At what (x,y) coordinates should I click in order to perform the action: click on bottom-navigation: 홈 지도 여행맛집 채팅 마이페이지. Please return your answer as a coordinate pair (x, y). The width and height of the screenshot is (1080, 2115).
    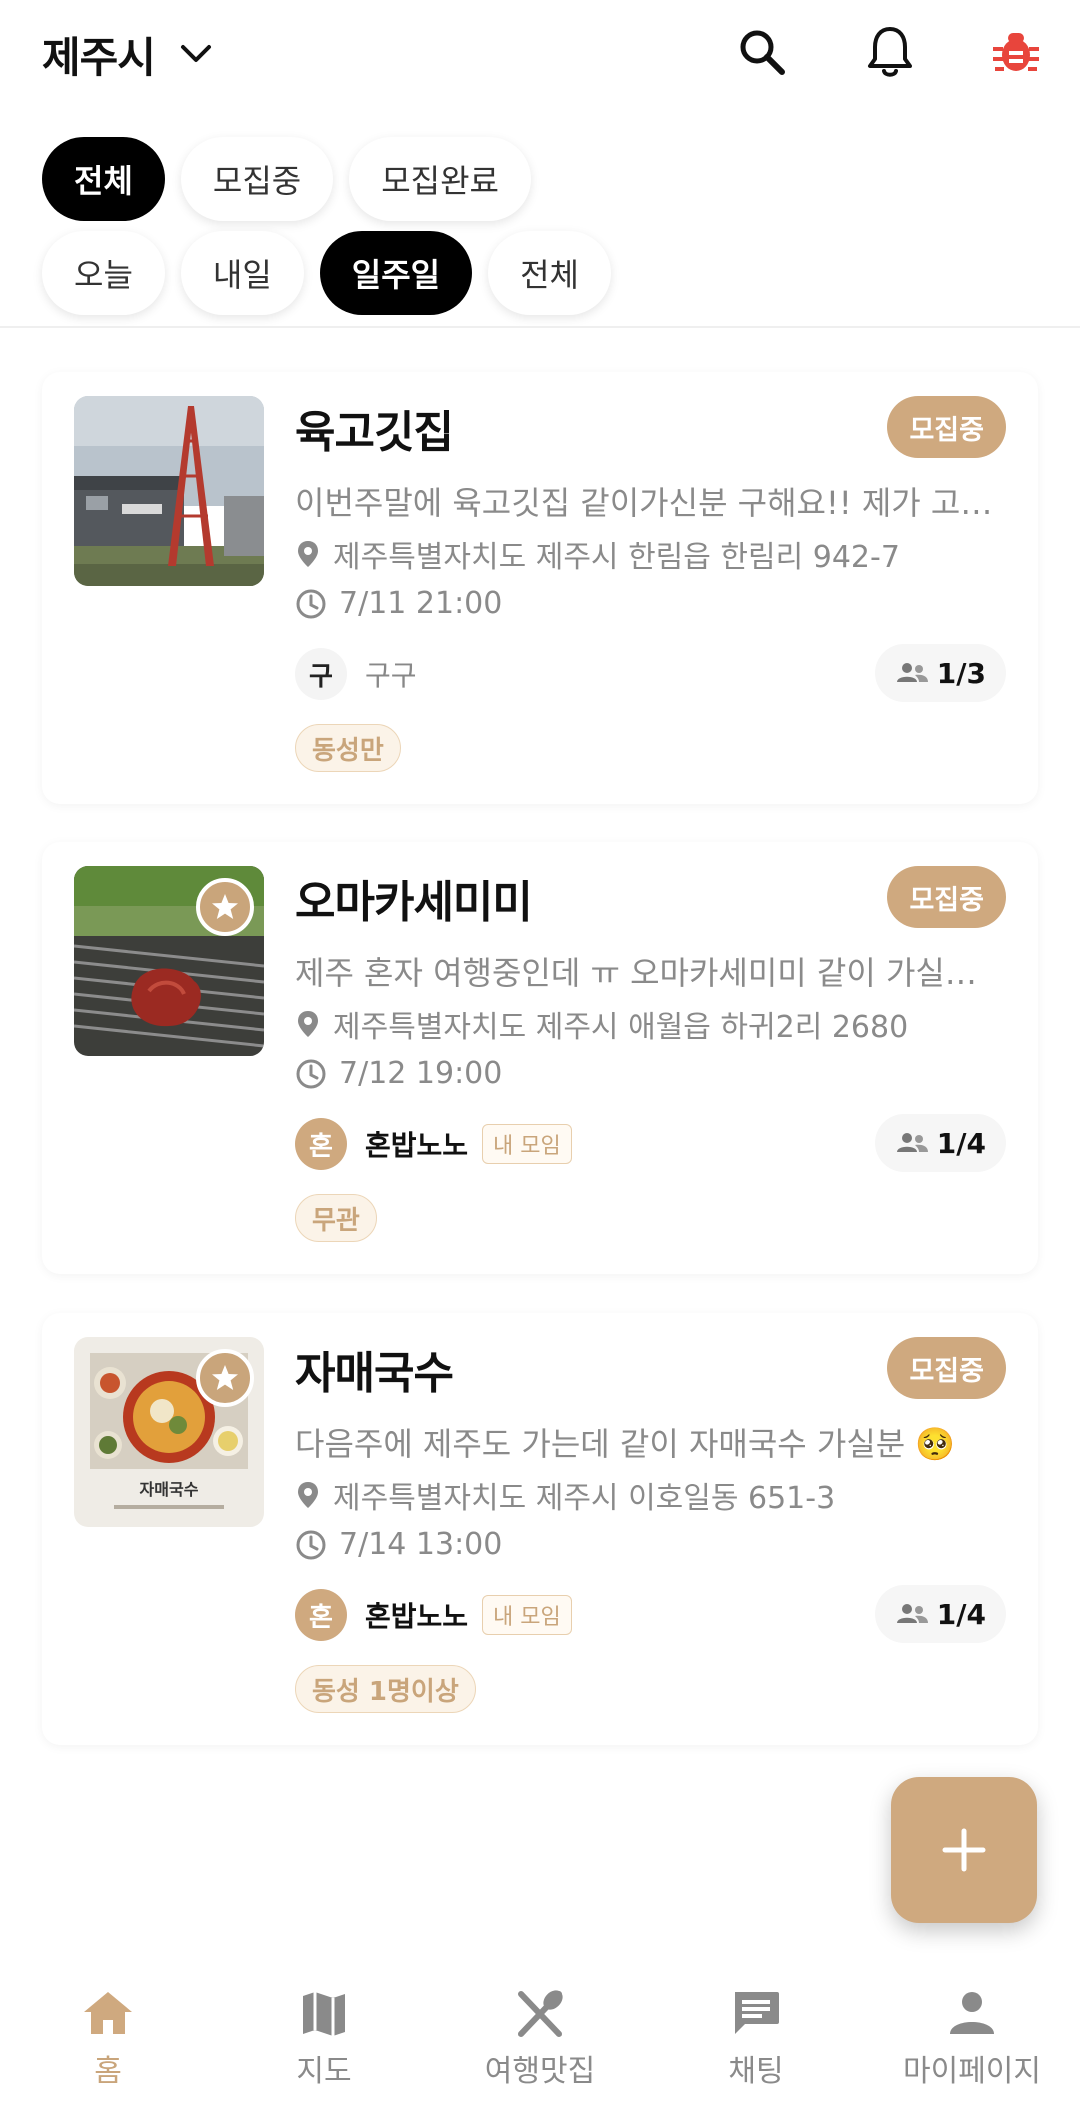
    Looking at the image, I should click on (540, 2037).